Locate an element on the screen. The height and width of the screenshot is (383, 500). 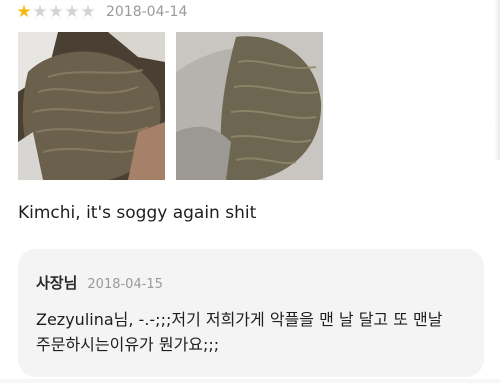
reply-header: 사장님 2018-04-15 is located at coordinates (99, 282).